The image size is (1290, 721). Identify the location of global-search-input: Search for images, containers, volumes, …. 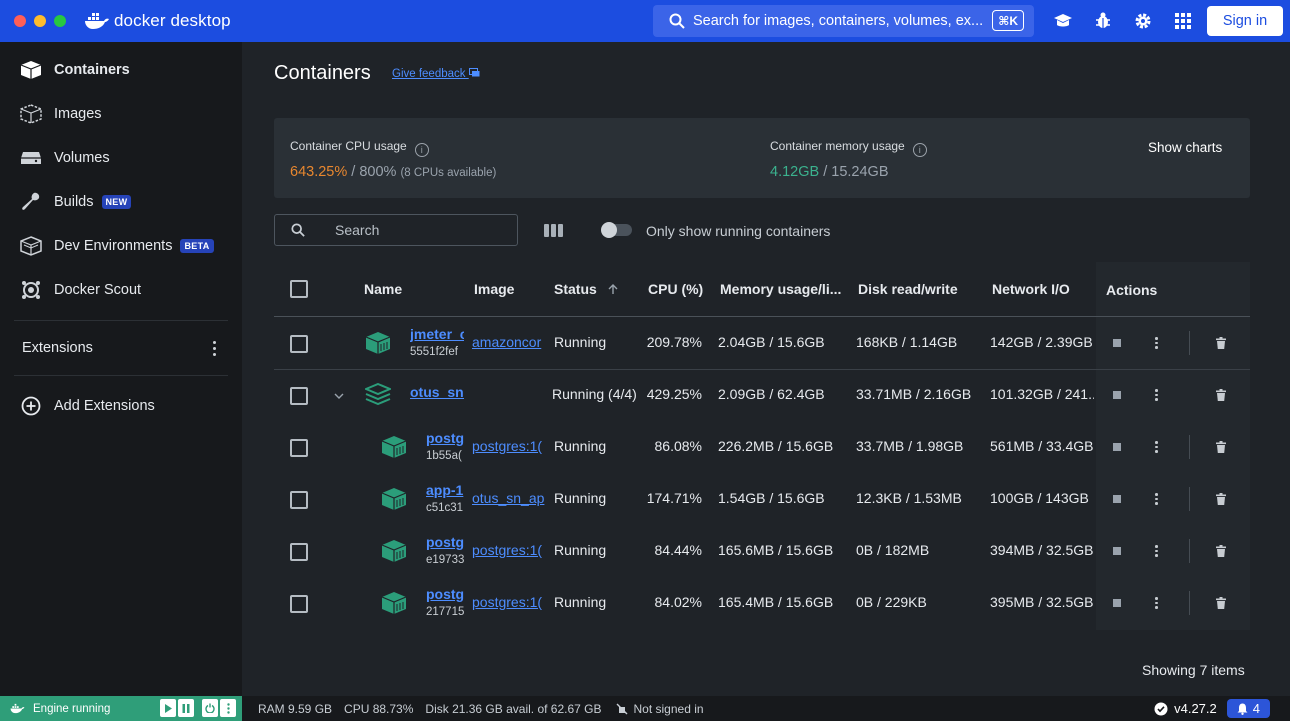
(843, 21).